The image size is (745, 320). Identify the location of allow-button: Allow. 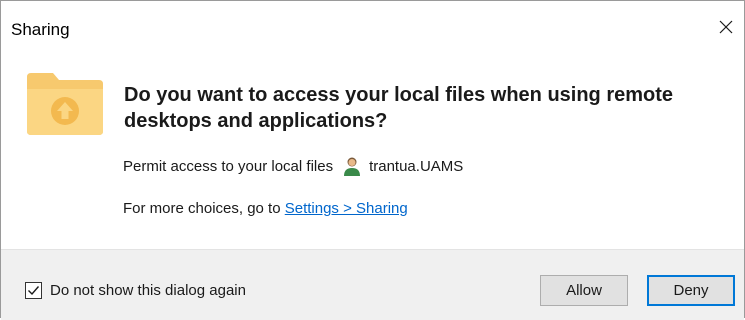
(584, 290).